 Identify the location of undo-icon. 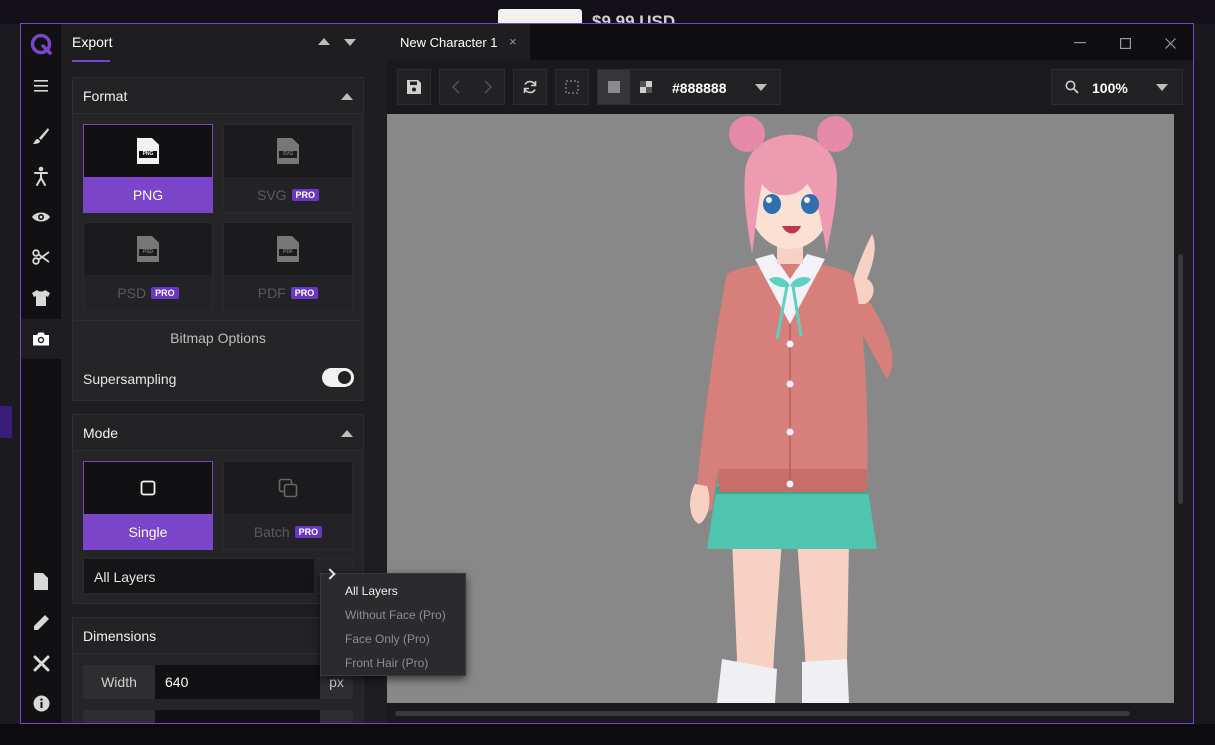
(456, 87).